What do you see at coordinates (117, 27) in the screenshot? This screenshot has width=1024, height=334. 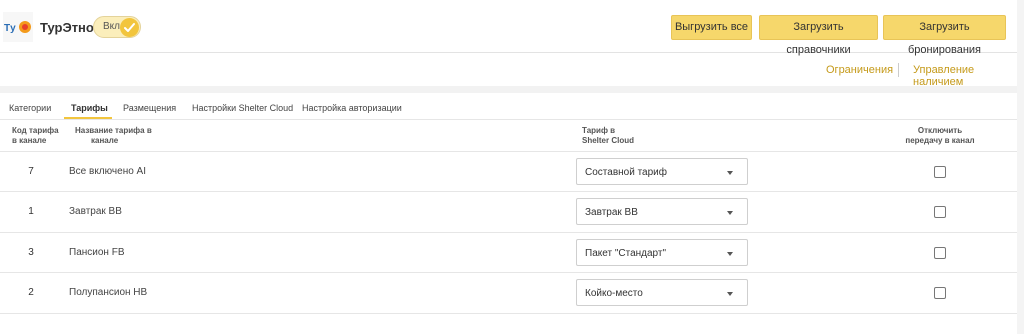 I see `channel-enabled-toggle: Вкл.` at bounding box center [117, 27].